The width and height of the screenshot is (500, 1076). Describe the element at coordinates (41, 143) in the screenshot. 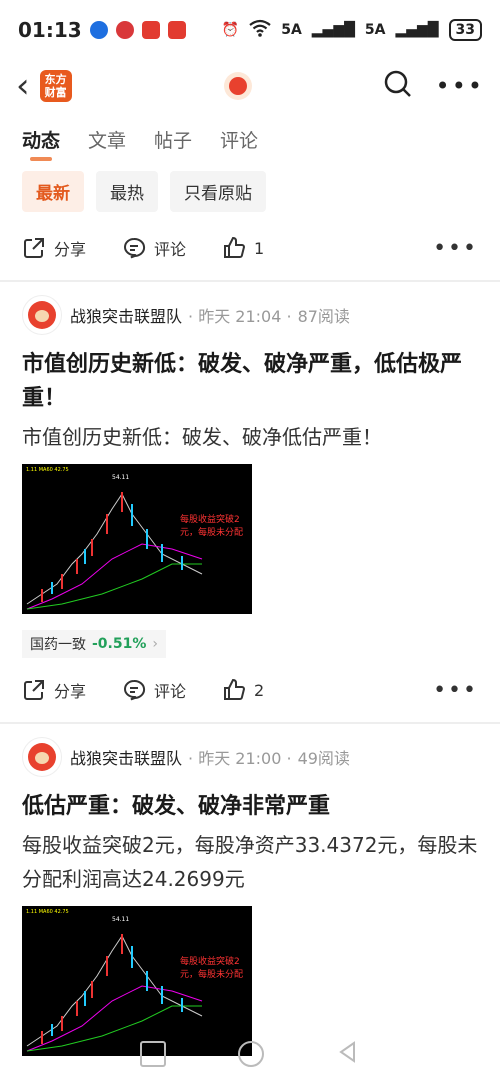

I see `tab-dynamic: 动态` at that location.